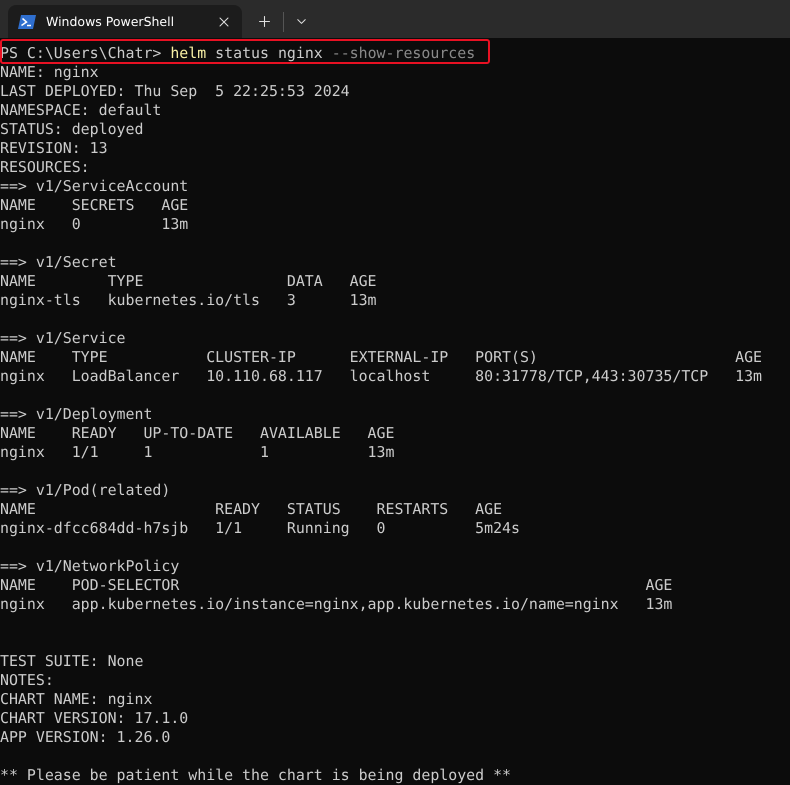  Describe the element at coordinates (85, 490) in the screenshot. I see `output-line: ==> v1/Pod(related)` at that location.